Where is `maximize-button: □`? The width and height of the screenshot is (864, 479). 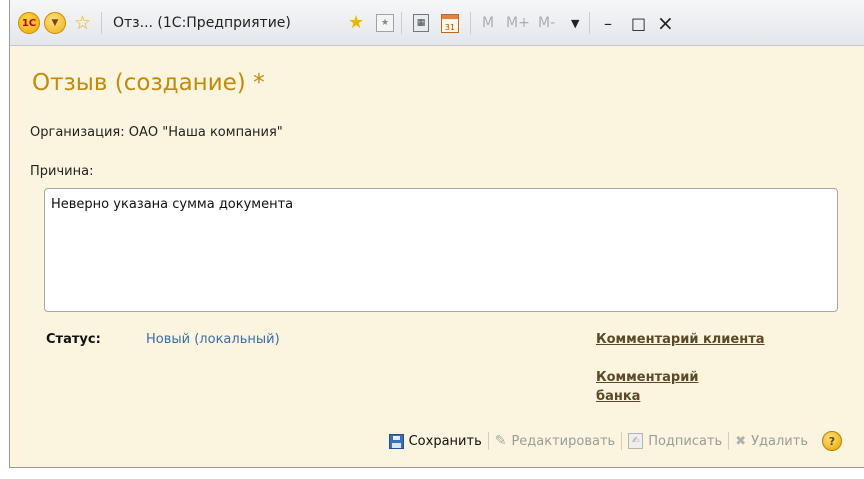
maximize-button: □ is located at coordinates (638, 23).